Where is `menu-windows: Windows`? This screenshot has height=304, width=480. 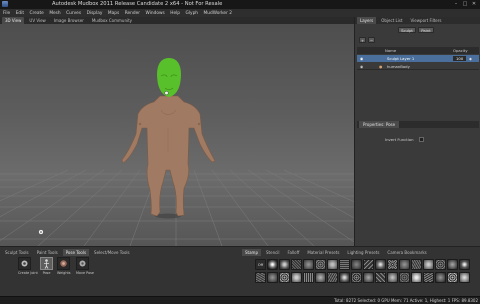
menu-windows: Windows is located at coordinates (155, 13).